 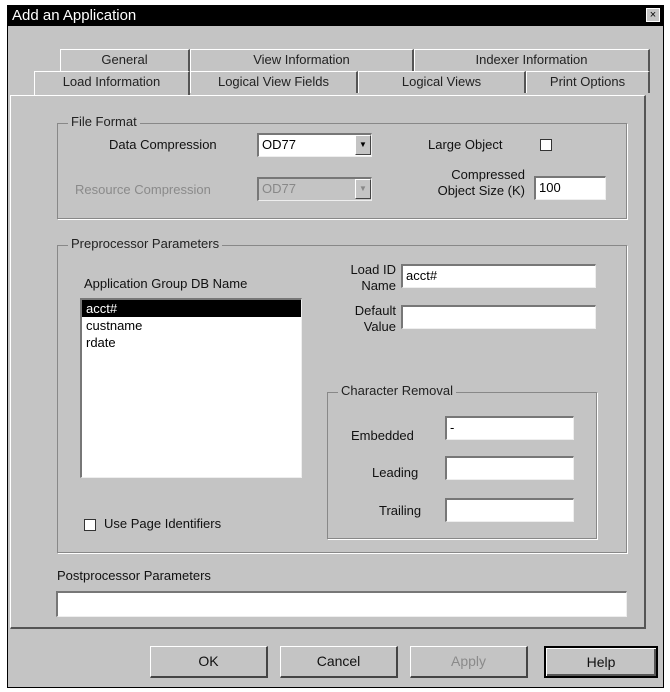 What do you see at coordinates (546, 145) in the screenshot?
I see `large-object-checkbox` at bounding box center [546, 145].